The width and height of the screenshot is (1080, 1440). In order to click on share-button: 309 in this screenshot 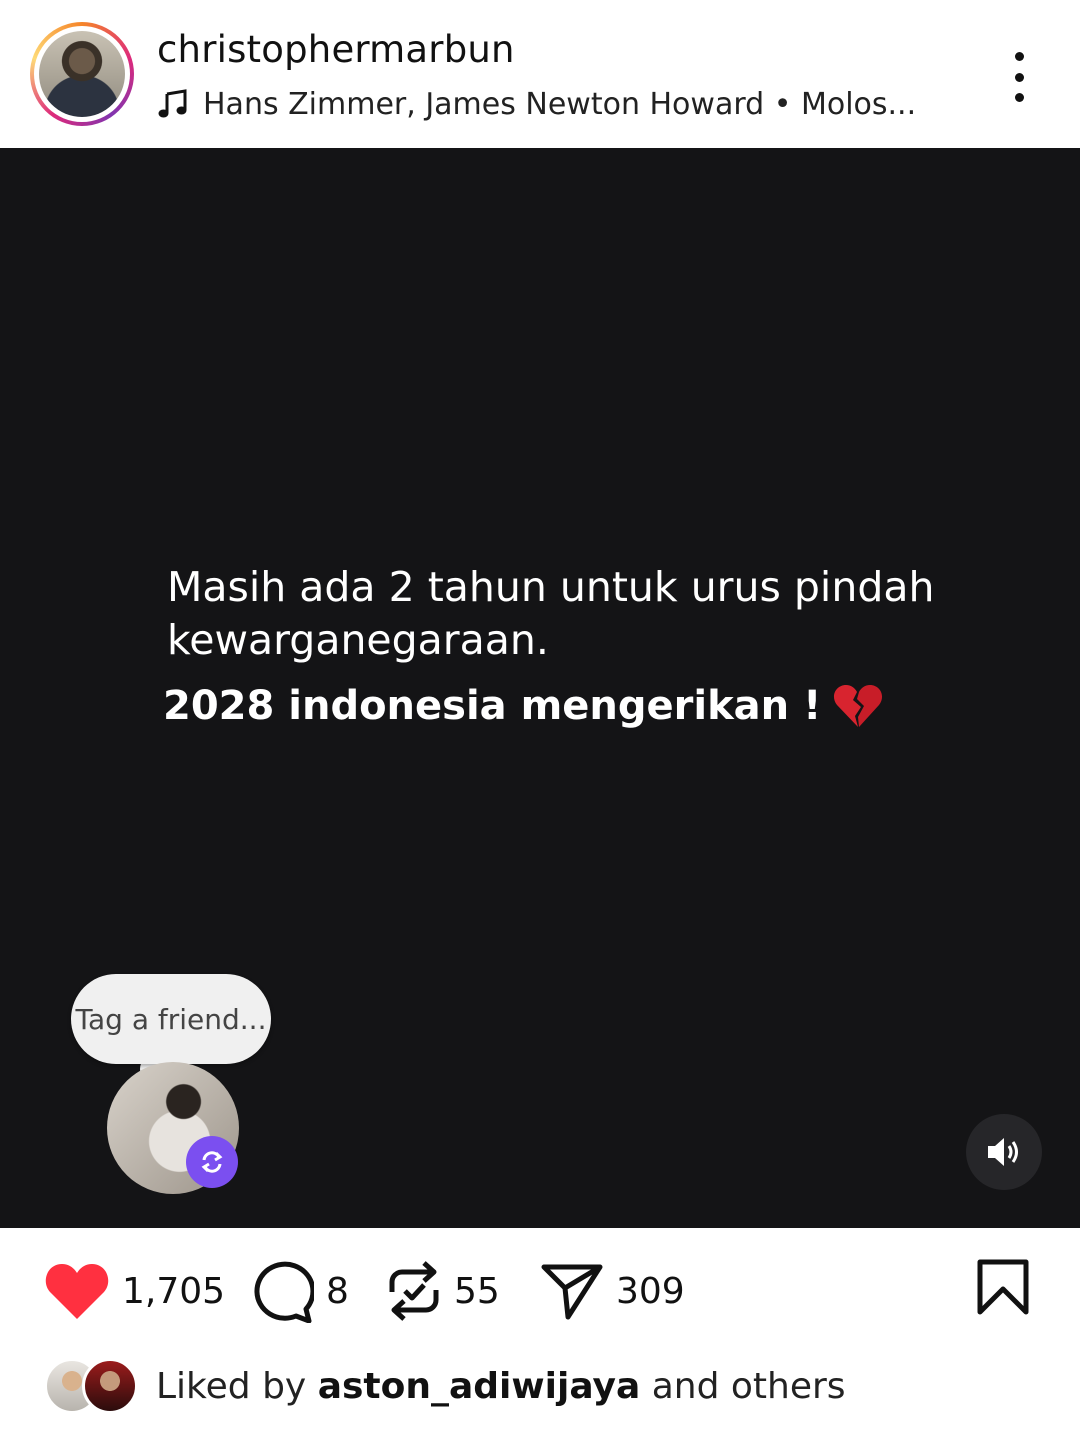, I will do `click(612, 1291)`.